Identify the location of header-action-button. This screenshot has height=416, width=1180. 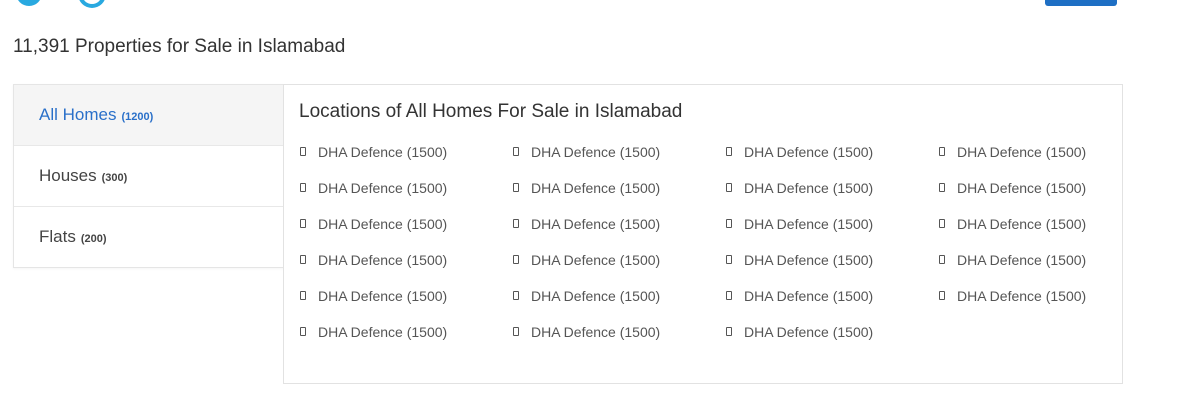
(1081, 3).